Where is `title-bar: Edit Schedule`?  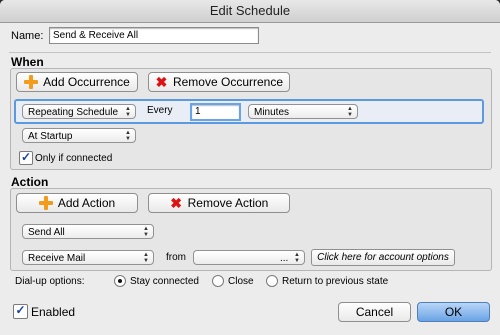 title-bar: Edit Schedule is located at coordinates (250, 11).